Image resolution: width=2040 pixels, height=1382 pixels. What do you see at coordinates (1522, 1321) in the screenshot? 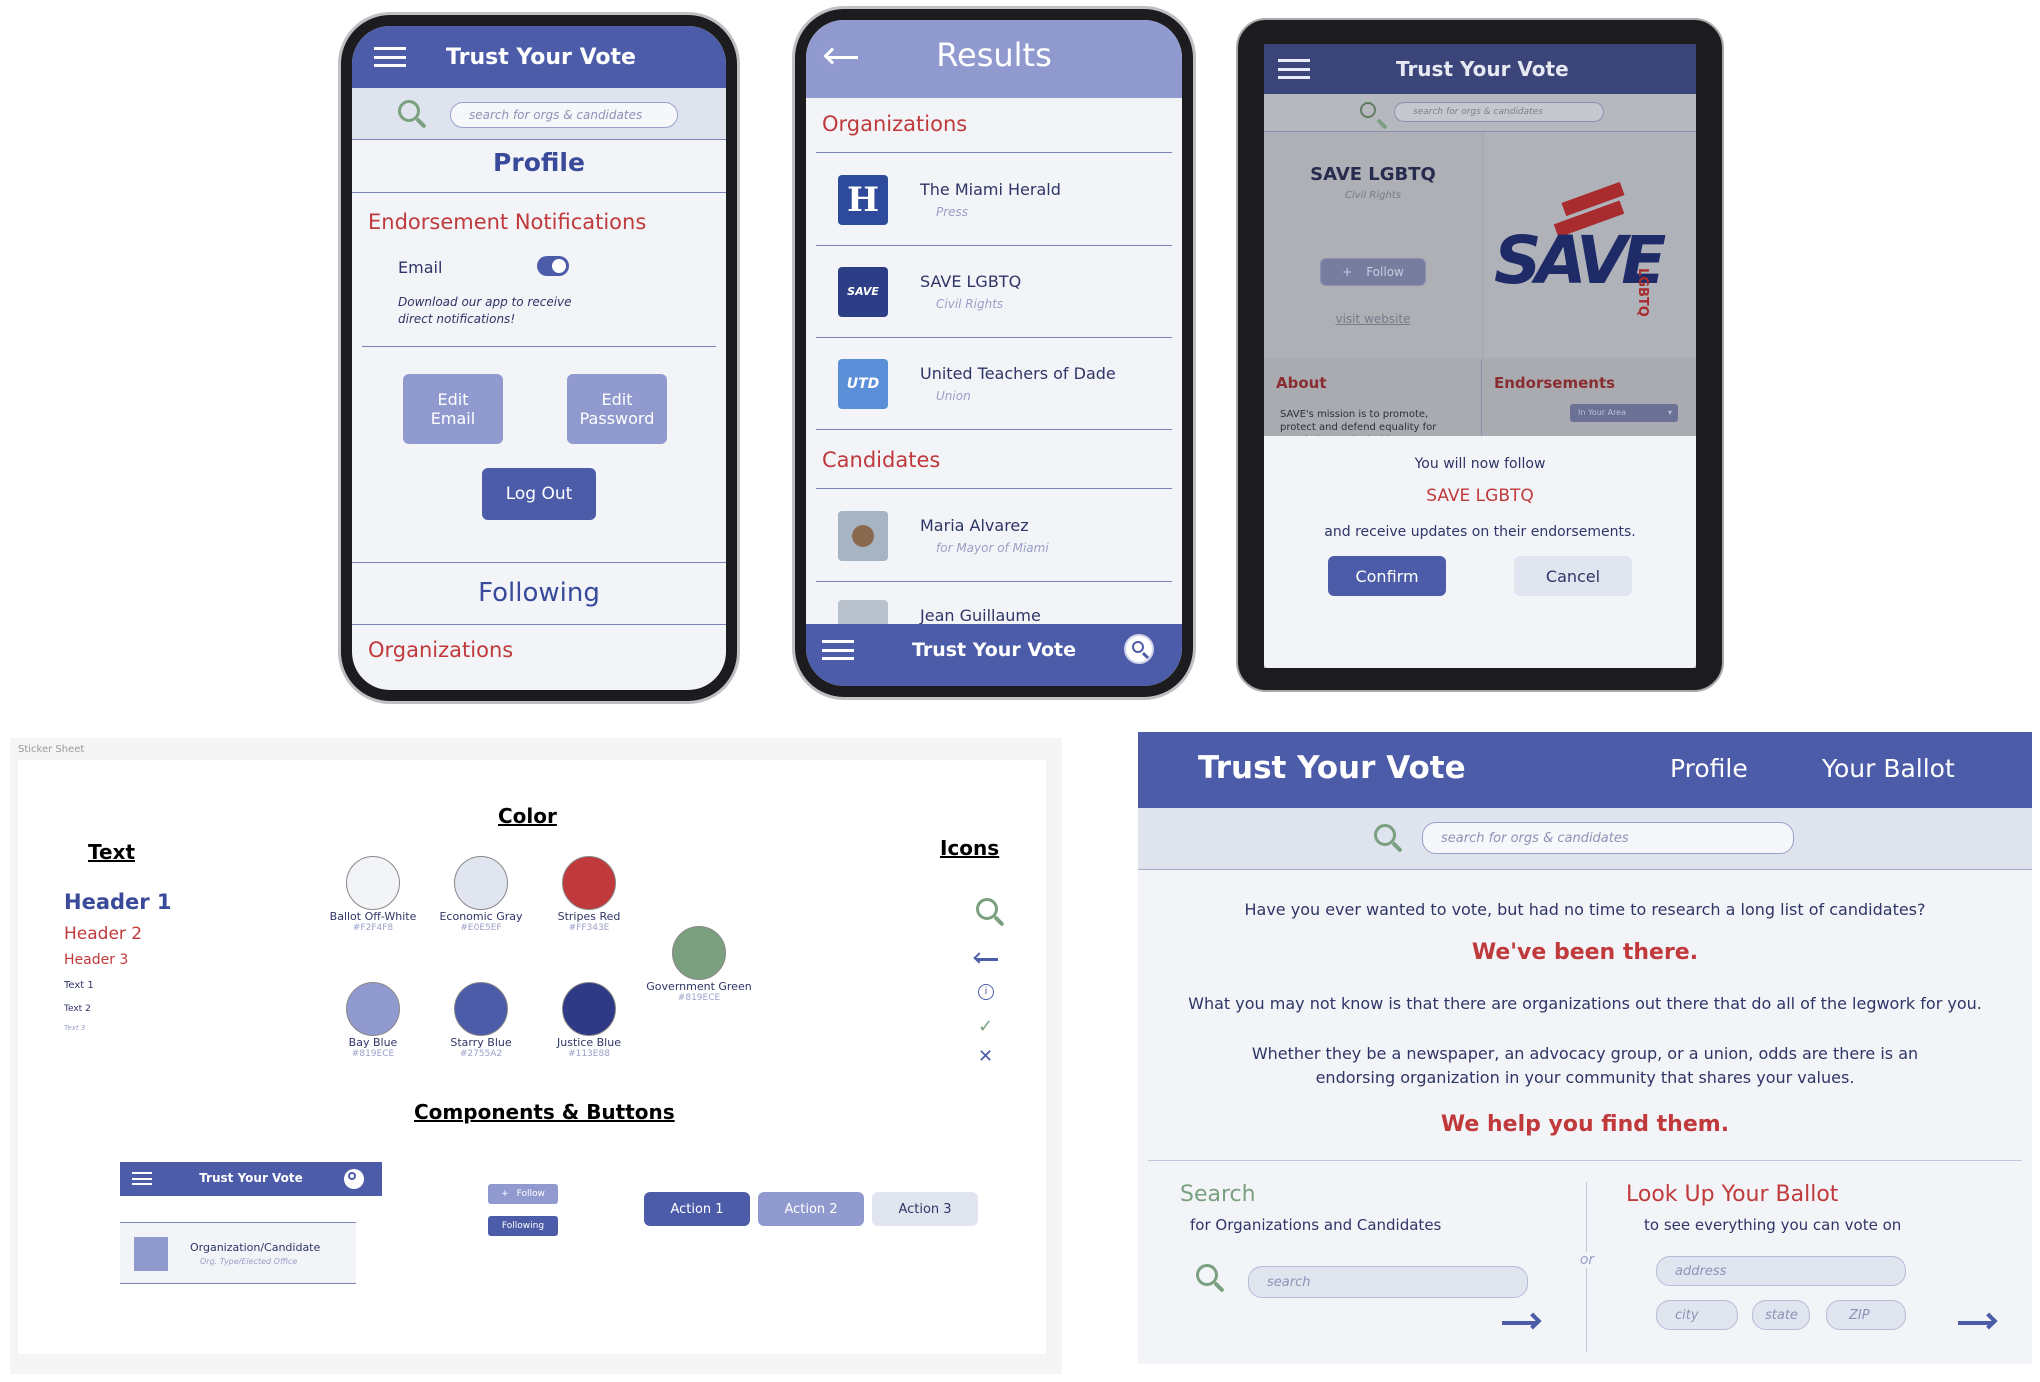
I see `search-submit-arrow-icon` at bounding box center [1522, 1321].